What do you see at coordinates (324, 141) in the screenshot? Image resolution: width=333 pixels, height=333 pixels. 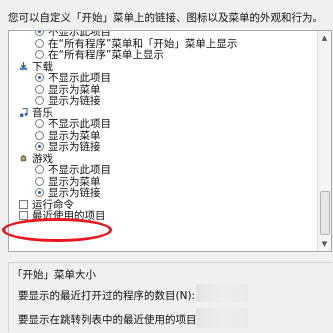 I see `vertical-scrollbar: ▲ ▼` at bounding box center [324, 141].